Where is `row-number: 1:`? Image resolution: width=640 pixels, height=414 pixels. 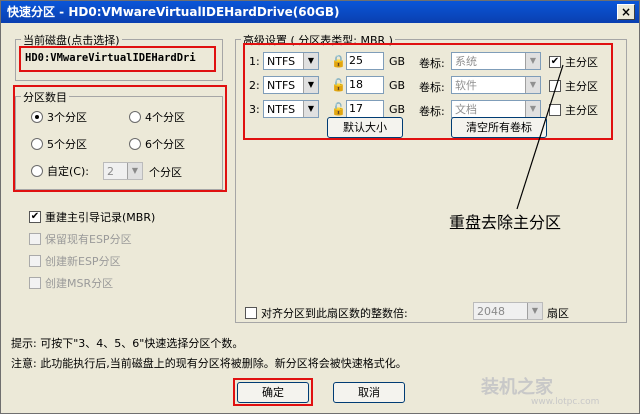
row-number: 1: is located at coordinates (254, 61).